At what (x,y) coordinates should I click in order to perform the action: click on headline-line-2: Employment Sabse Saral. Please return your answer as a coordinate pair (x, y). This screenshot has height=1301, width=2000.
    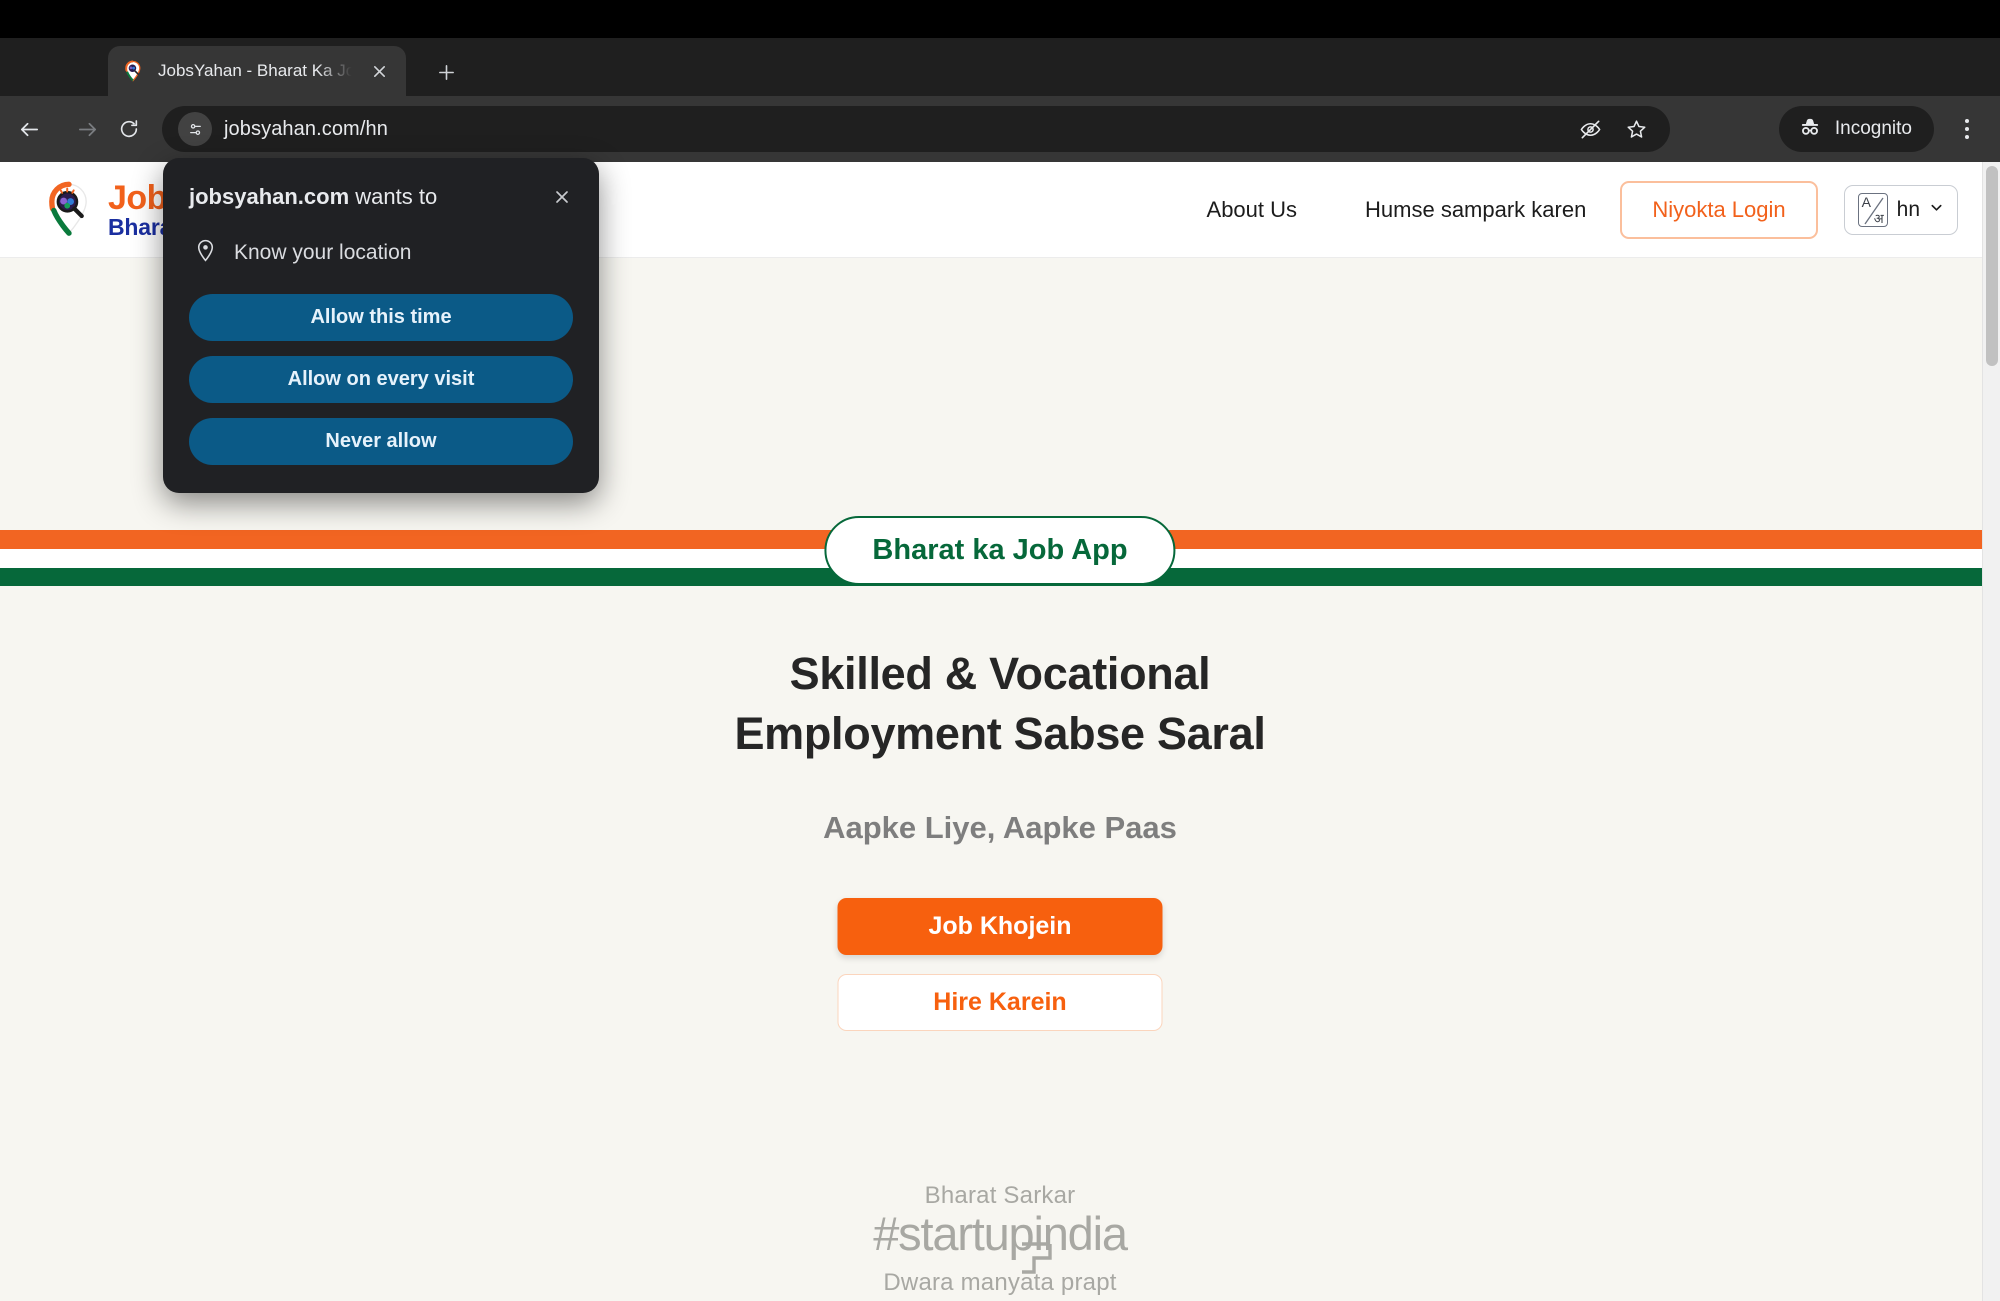
    Looking at the image, I should click on (1000, 733).